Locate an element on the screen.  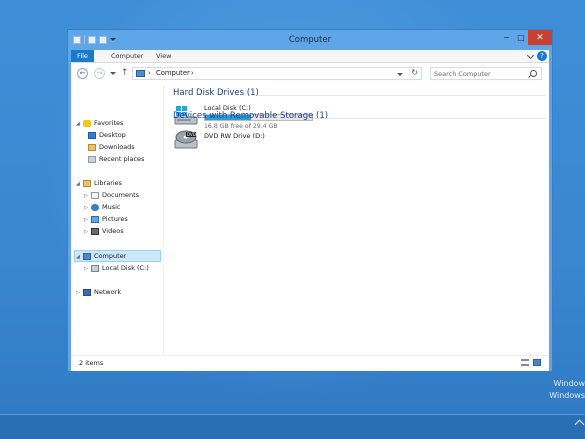
recent-locations-icon is located at coordinates (113, 73).